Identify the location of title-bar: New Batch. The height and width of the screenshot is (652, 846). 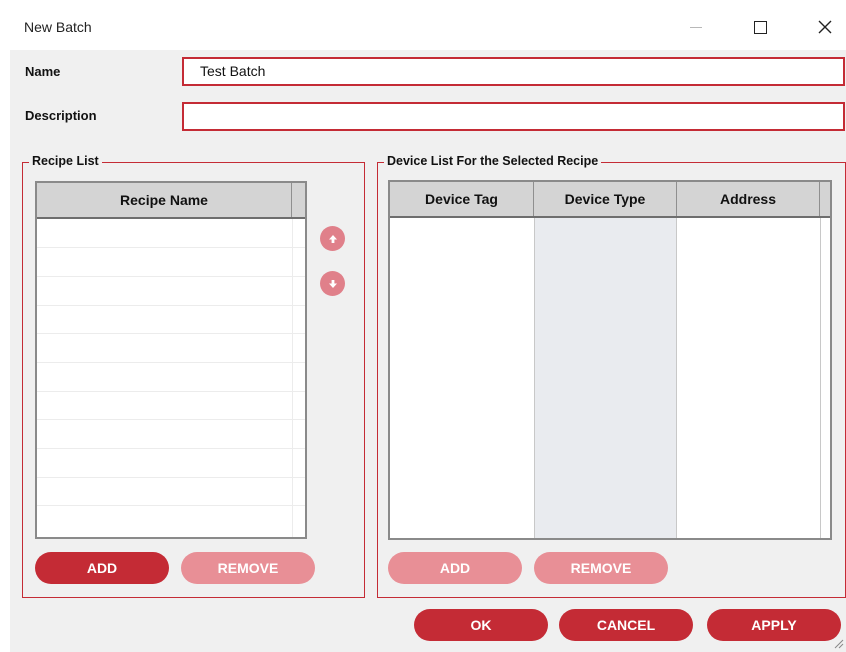
(423, 25).